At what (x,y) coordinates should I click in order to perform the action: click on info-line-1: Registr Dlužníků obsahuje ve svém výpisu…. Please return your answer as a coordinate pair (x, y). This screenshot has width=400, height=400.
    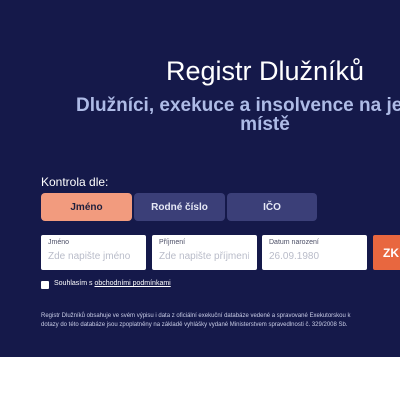
    Looking at the image, I should click on (196, 316).